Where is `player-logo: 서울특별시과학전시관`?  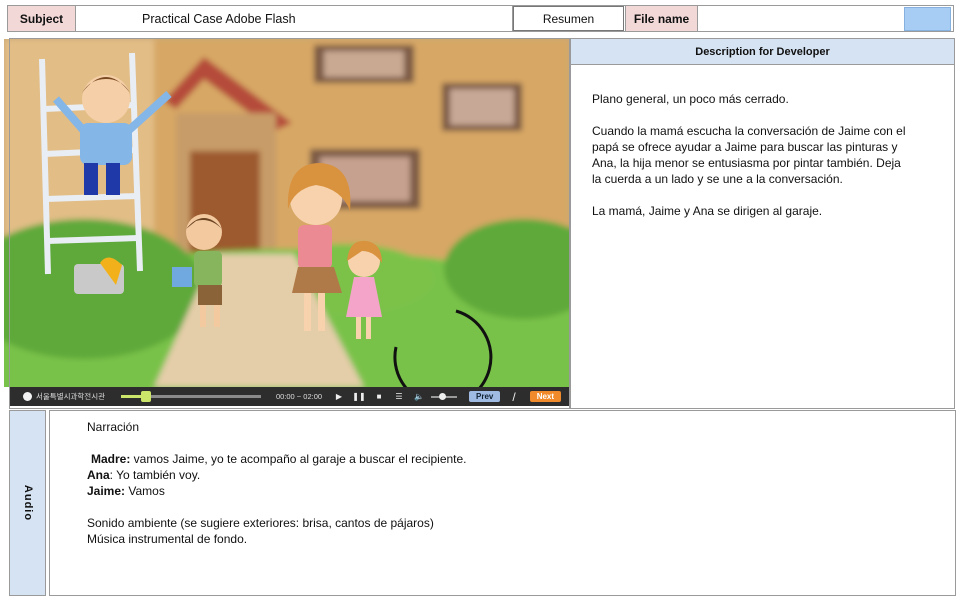 player-logo: 서울특별시과학전시관 is located at coordinates (65, 396).